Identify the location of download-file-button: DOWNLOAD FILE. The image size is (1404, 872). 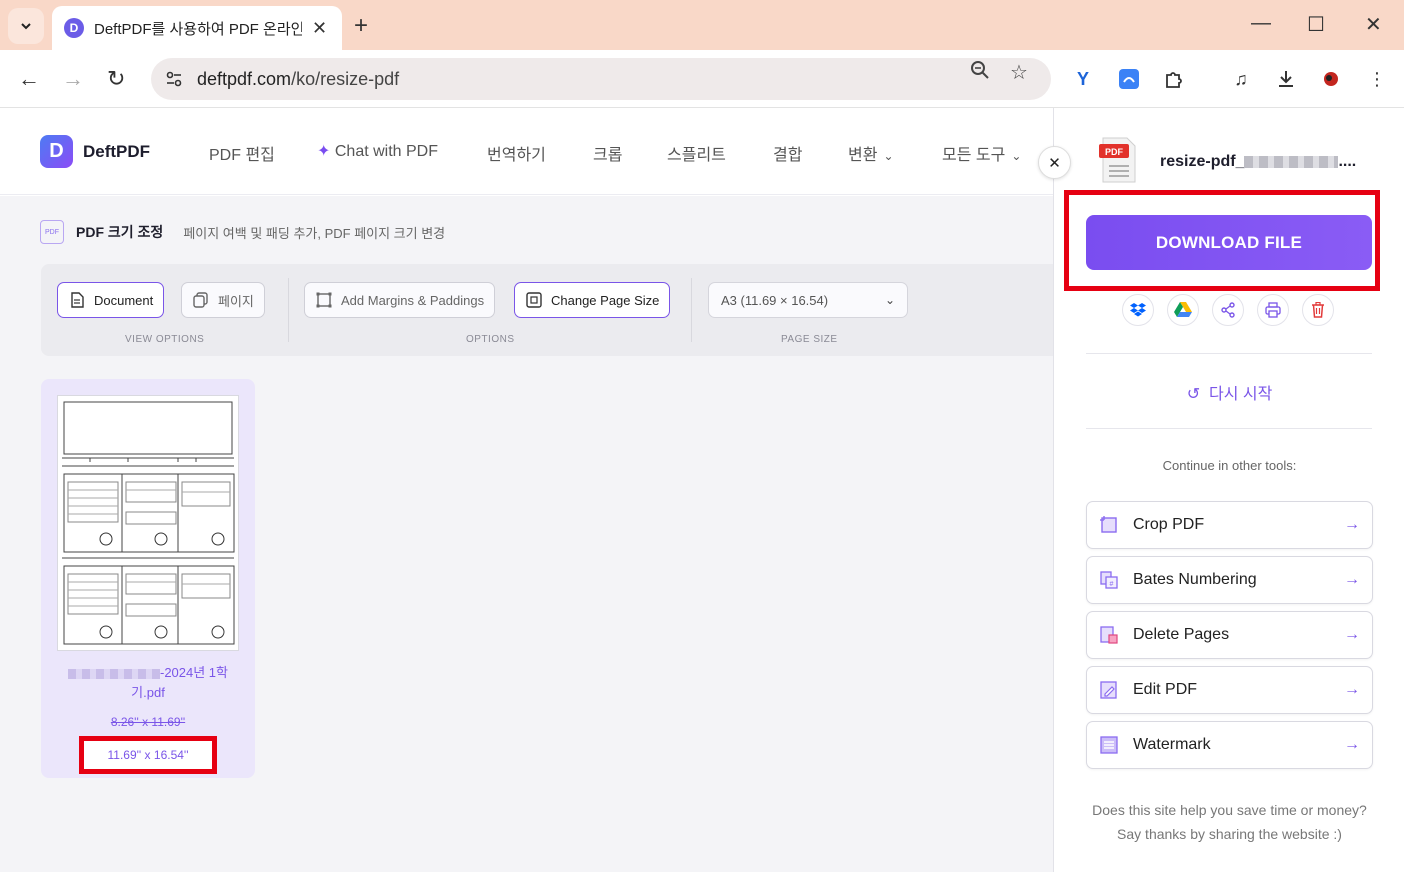
(1229, 242).